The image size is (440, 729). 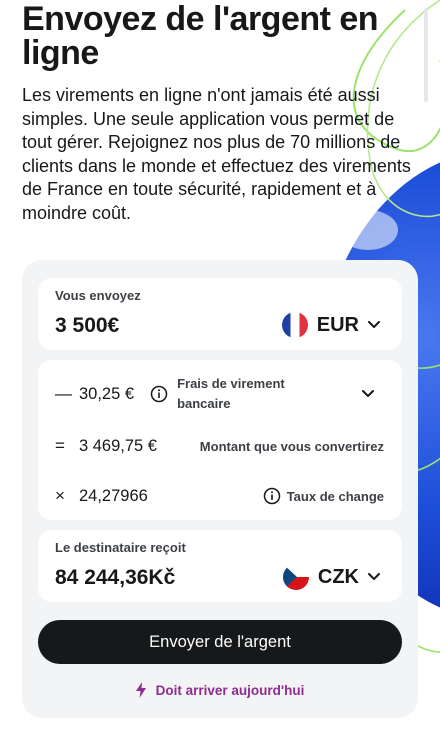 I want to click on minus-icon: —, so click(x=63, y=393).